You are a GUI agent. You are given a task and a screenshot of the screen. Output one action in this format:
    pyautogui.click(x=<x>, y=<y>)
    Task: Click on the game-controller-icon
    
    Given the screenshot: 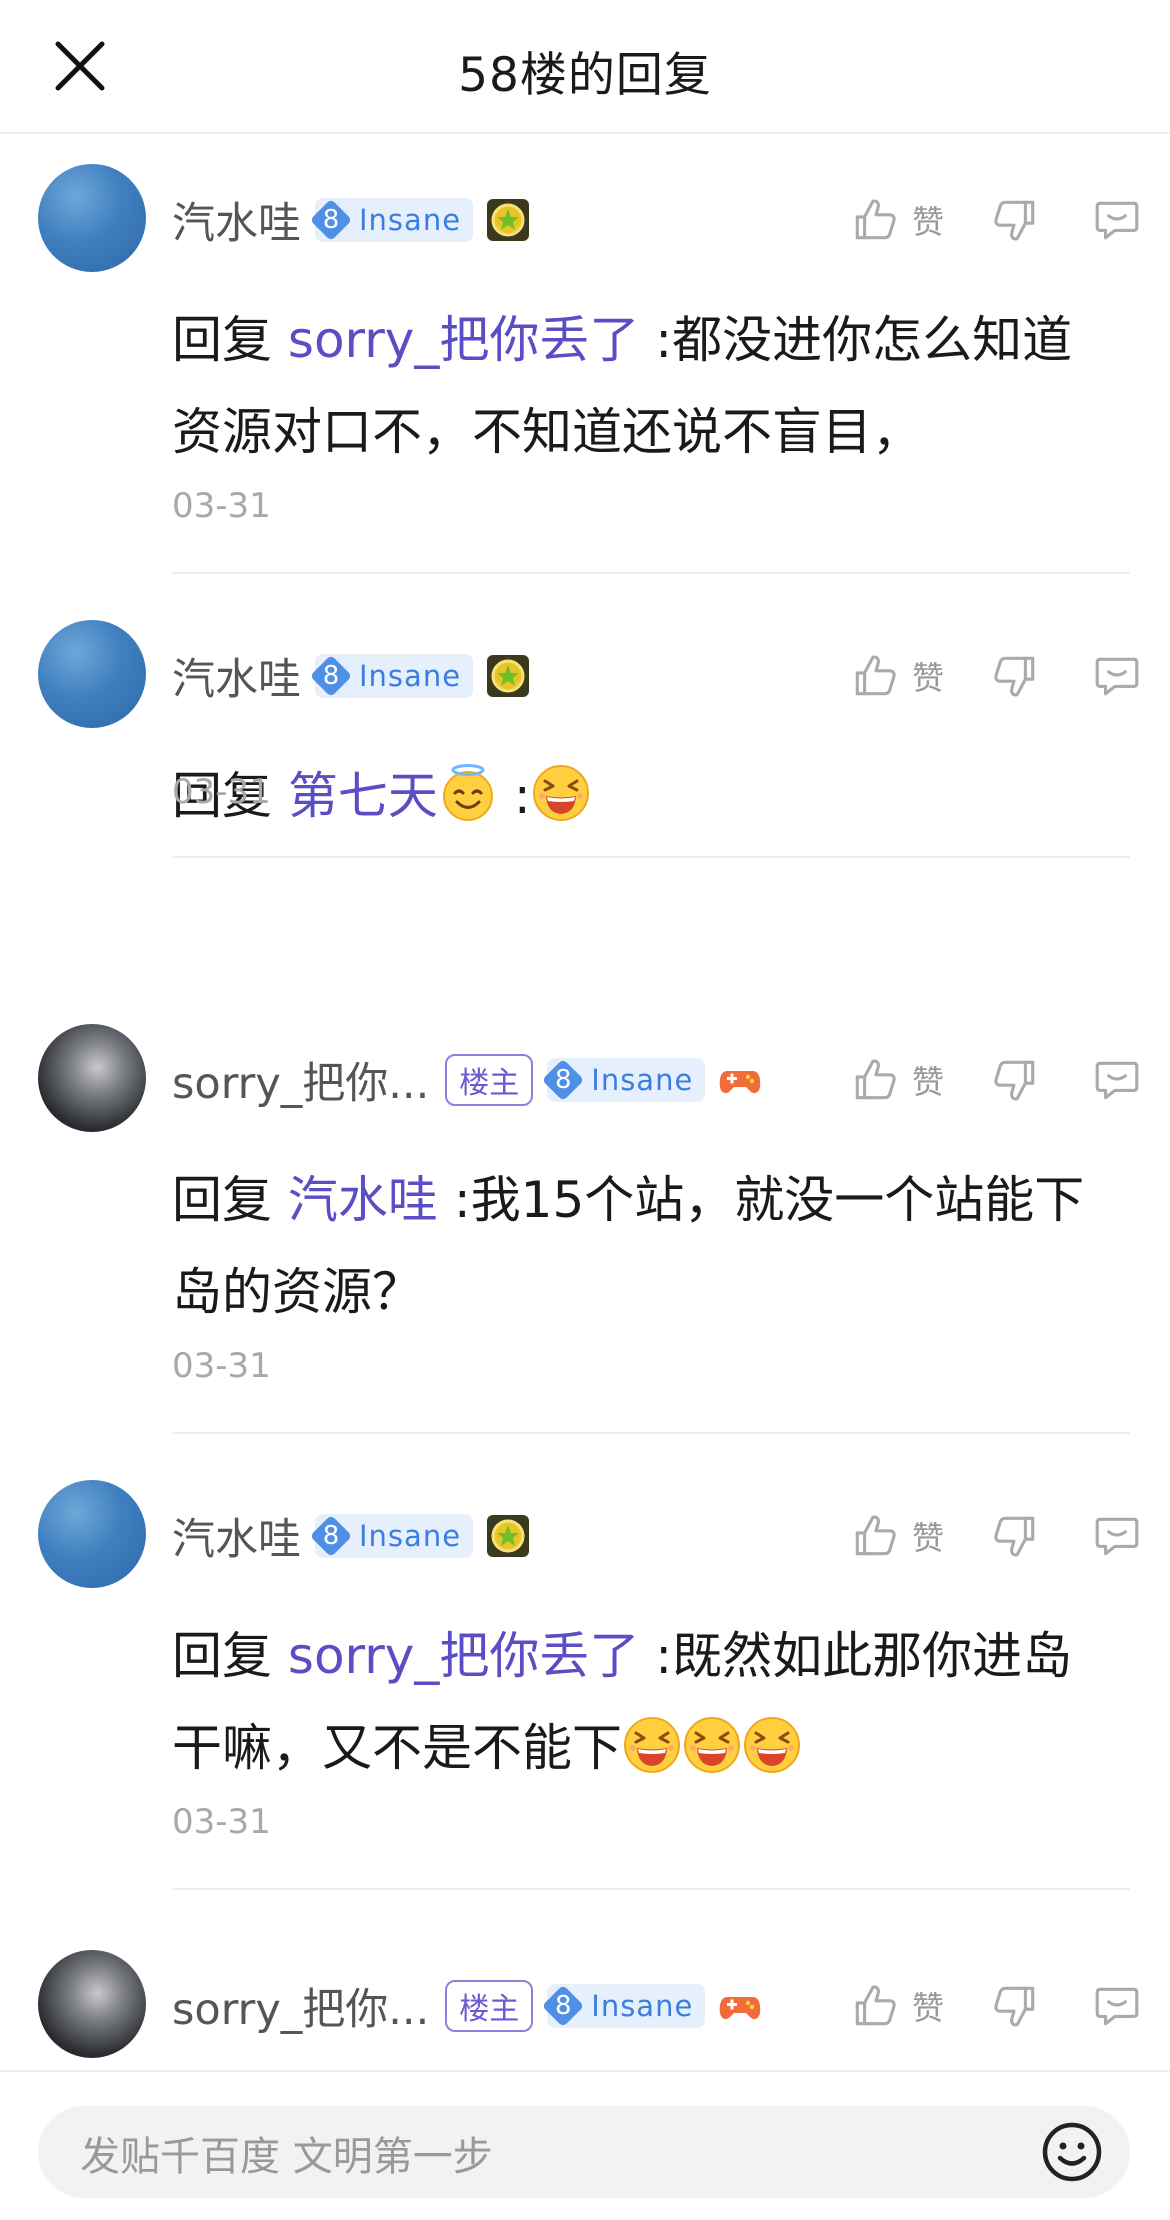 What is the action you would take?
    pyautogui.click(x=740, y=2006)
    